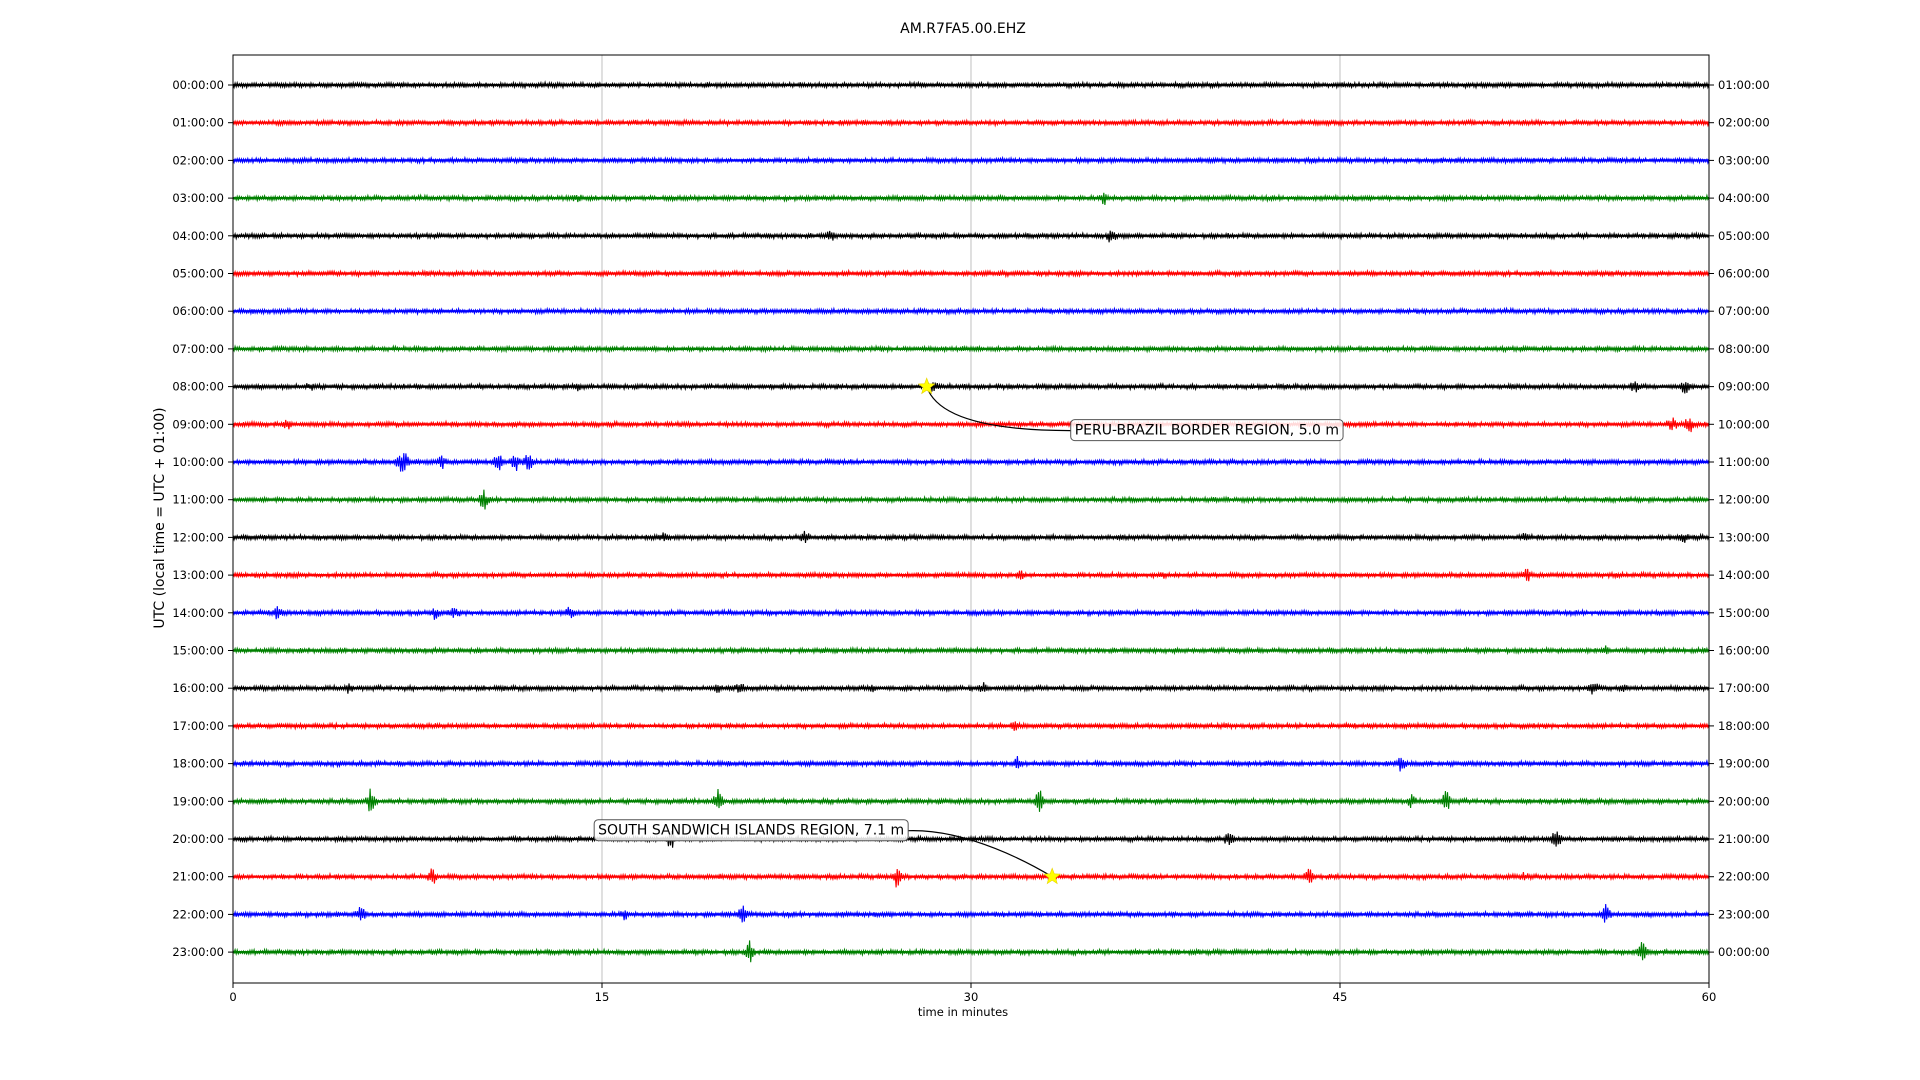  What do you see at coordinates (971, 997) in the screenshot?
I see `x-tick-label-2: 30` at bounding box center [971, 997].